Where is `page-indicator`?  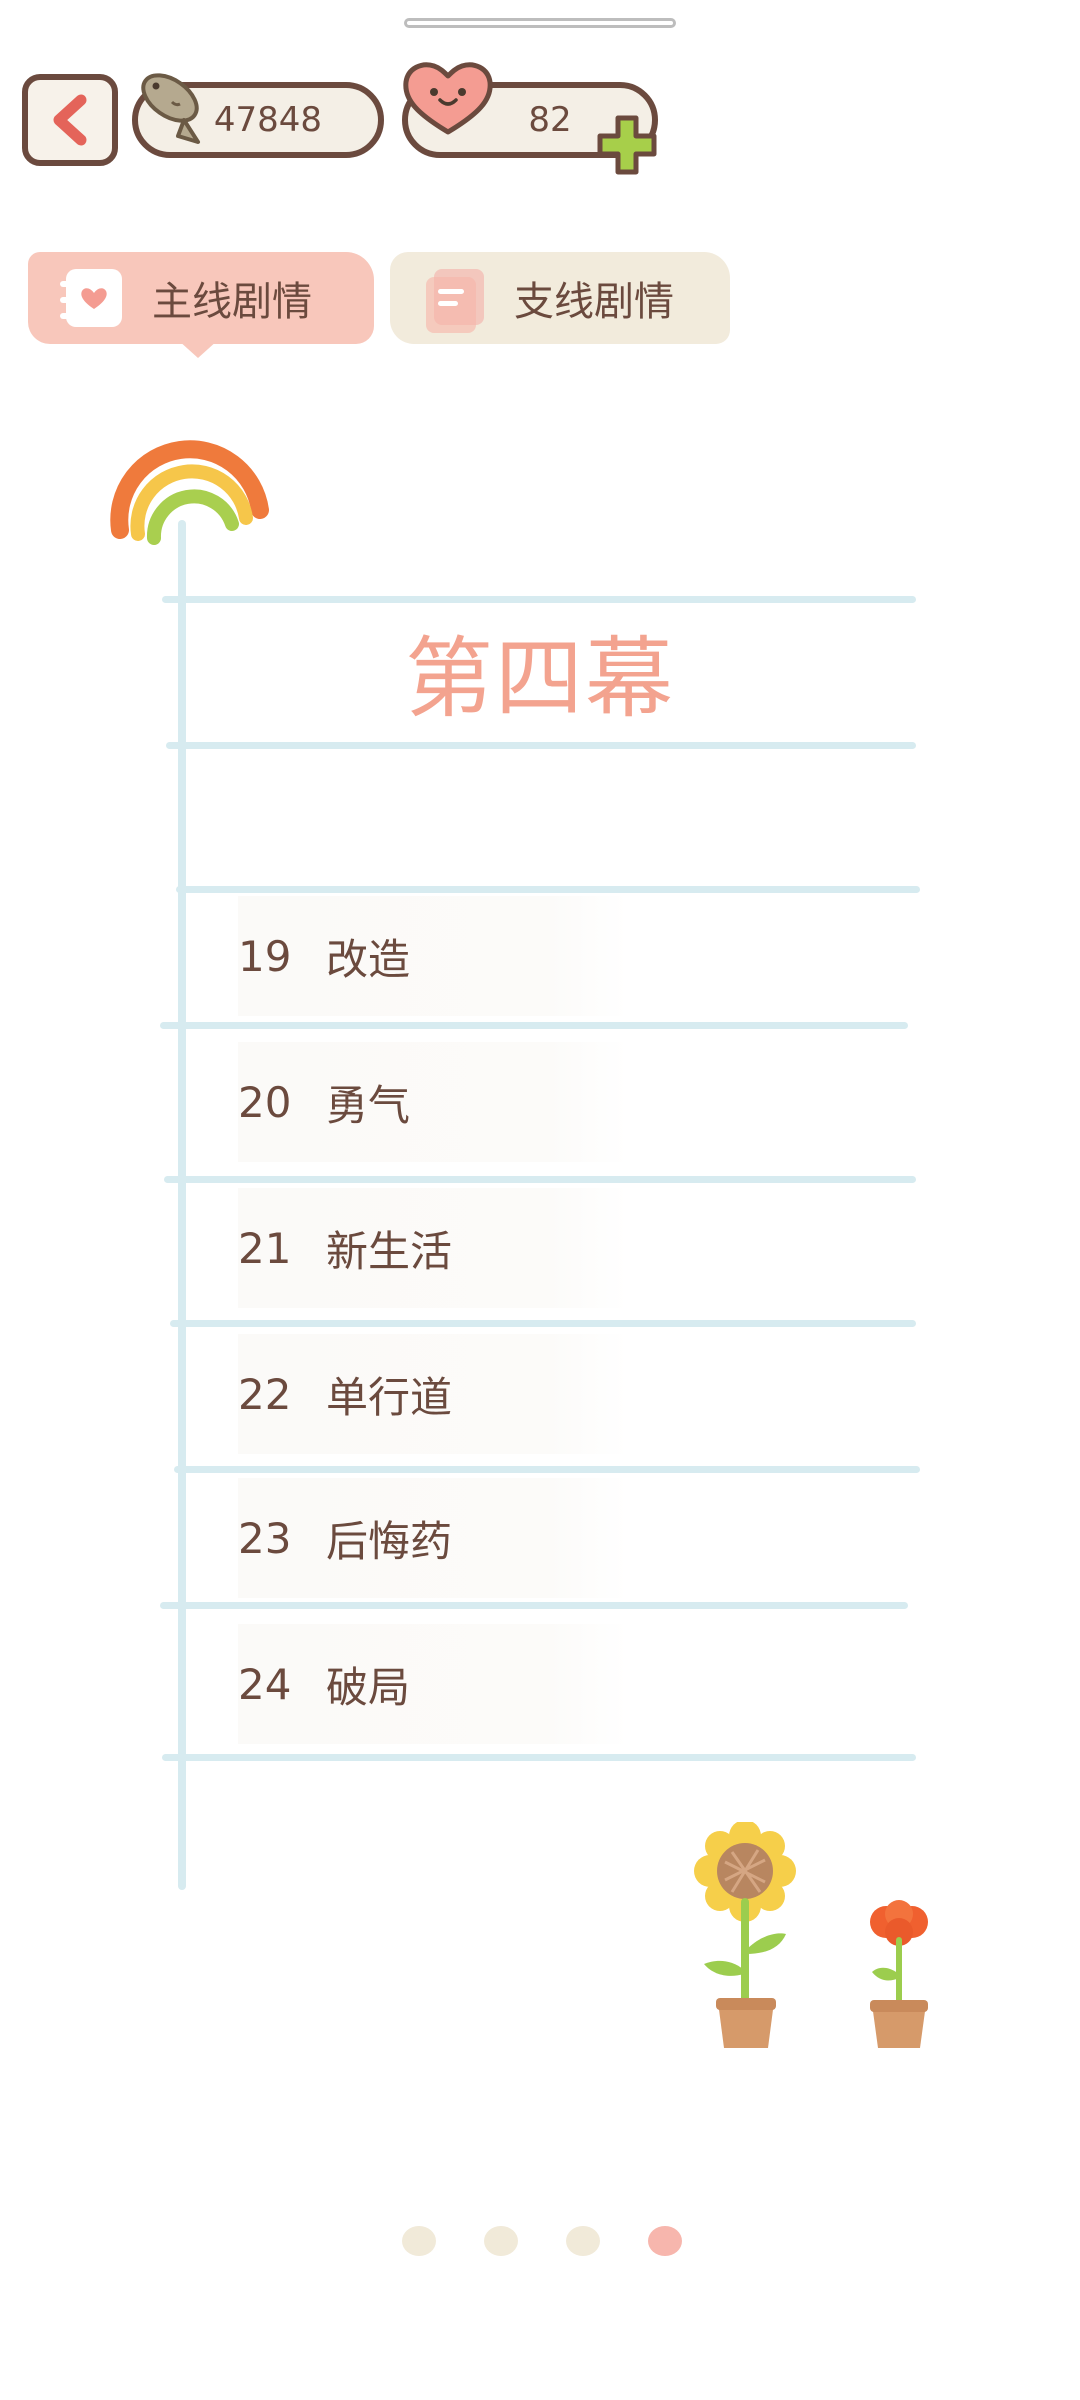 page-indicator is located at coordinates (540, 2244).